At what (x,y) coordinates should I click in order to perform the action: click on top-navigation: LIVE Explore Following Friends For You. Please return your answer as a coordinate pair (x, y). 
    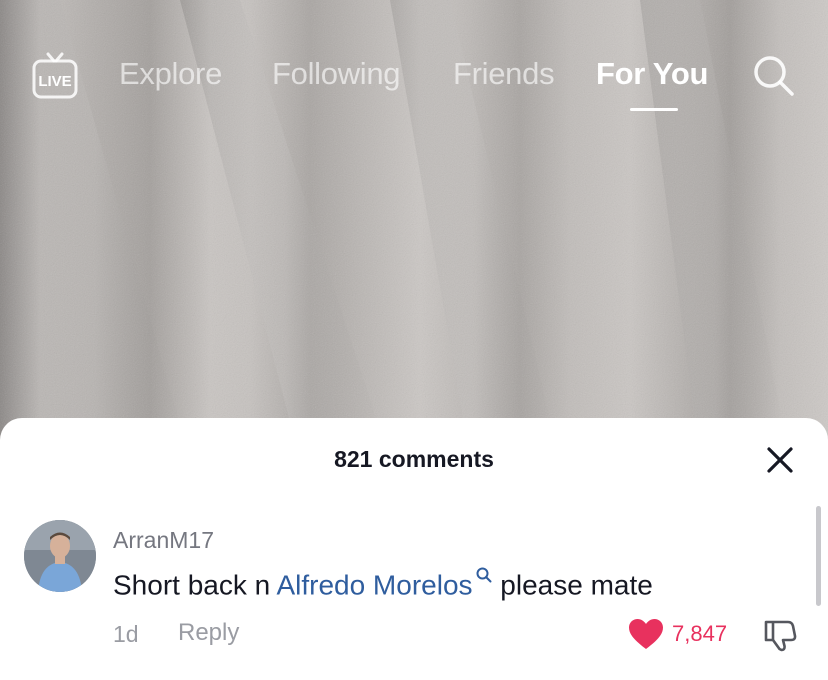
    Looking at the image, I should click on (414, 83).